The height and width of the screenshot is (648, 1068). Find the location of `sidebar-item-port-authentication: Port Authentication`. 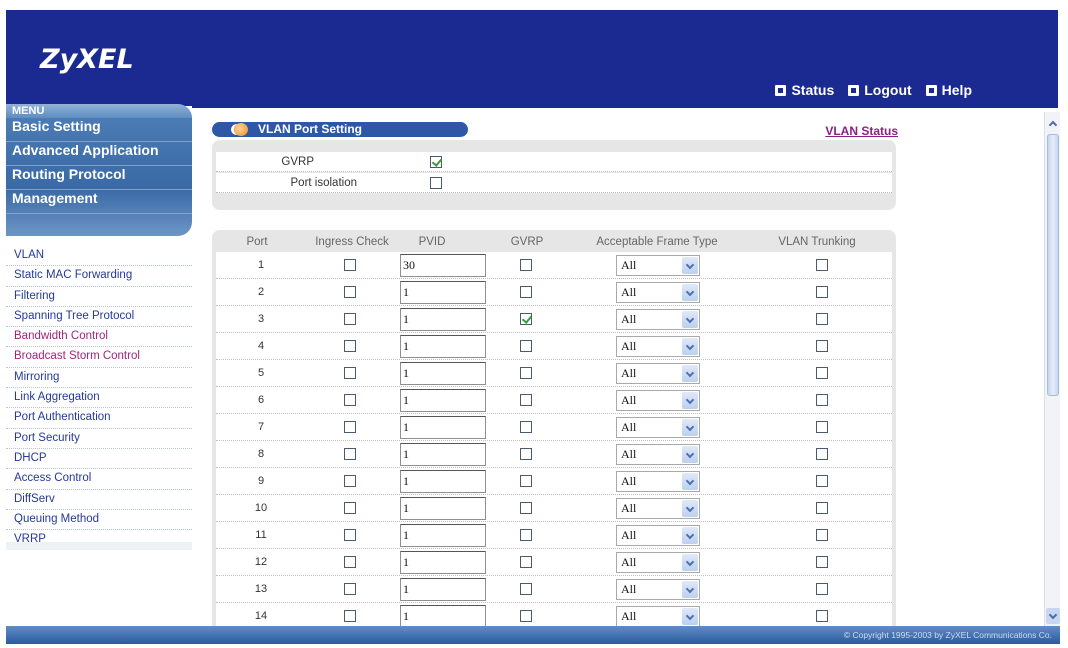

sidebar-item-port-authentication: Port Authentication is located at coordinates (99, 418).